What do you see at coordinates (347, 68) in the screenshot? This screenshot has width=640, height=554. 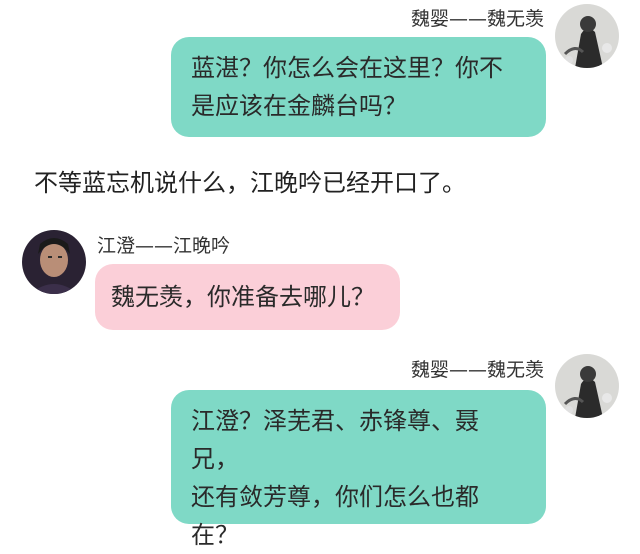 I see `message-line: 蓝湛？你怎么会在这里？你不` at bounding box center [347, 68].